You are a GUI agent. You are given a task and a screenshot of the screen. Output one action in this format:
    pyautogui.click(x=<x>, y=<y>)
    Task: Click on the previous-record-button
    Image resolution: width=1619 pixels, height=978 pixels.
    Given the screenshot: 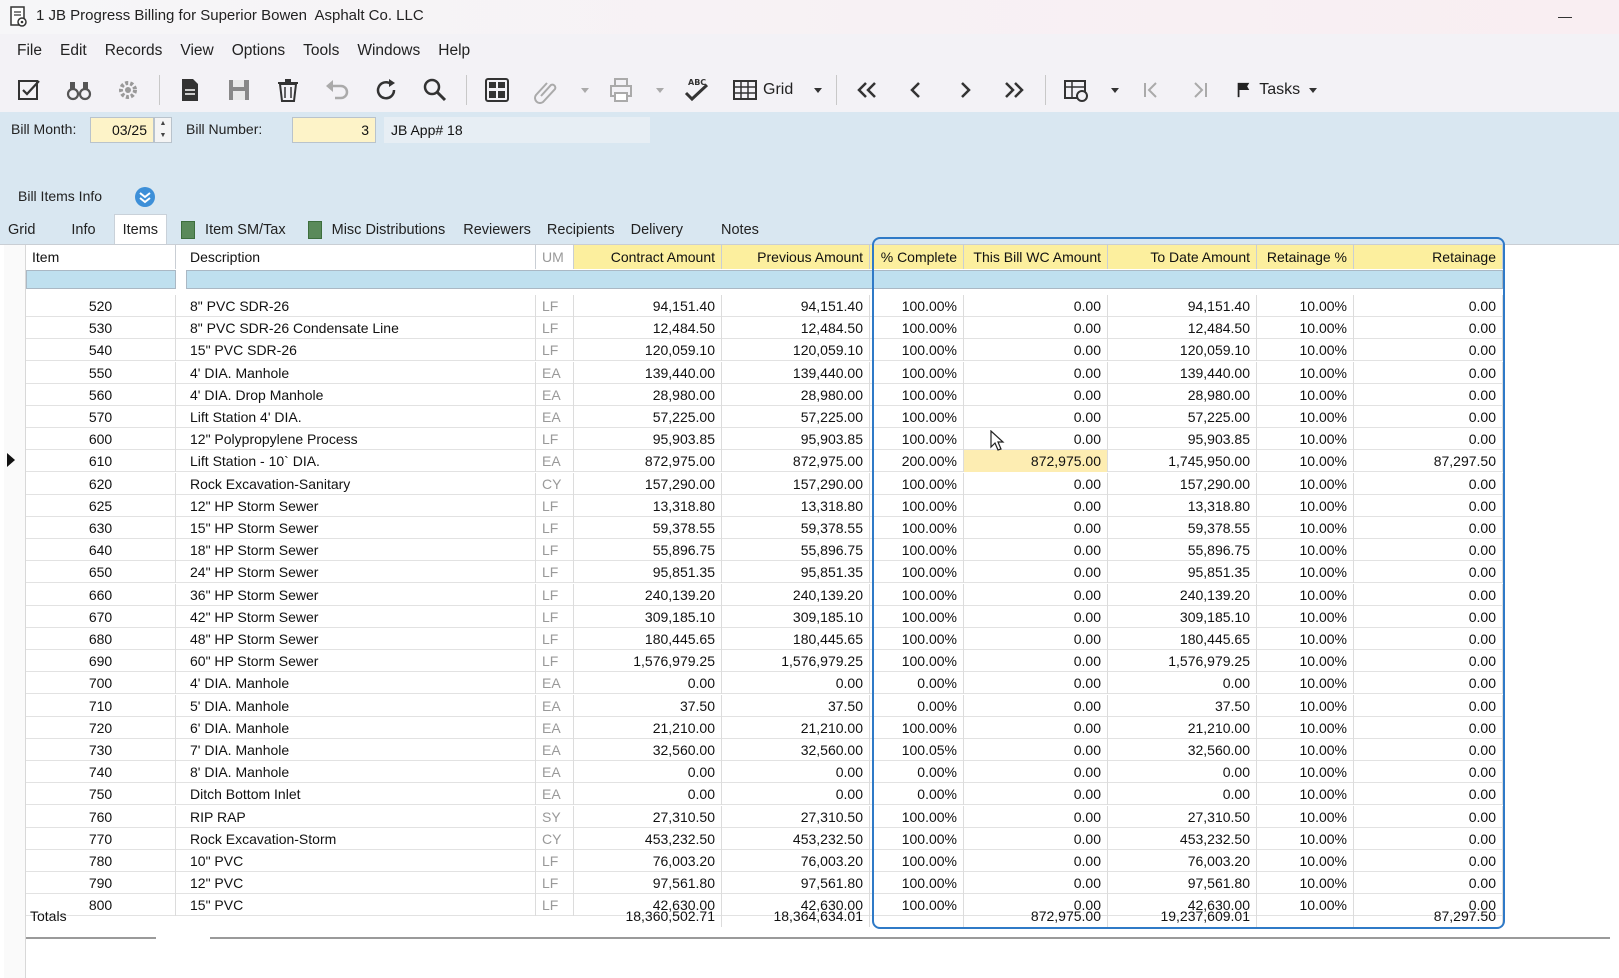 What is the action you would take?
    pyautogui.click(x=916, y=90)
    